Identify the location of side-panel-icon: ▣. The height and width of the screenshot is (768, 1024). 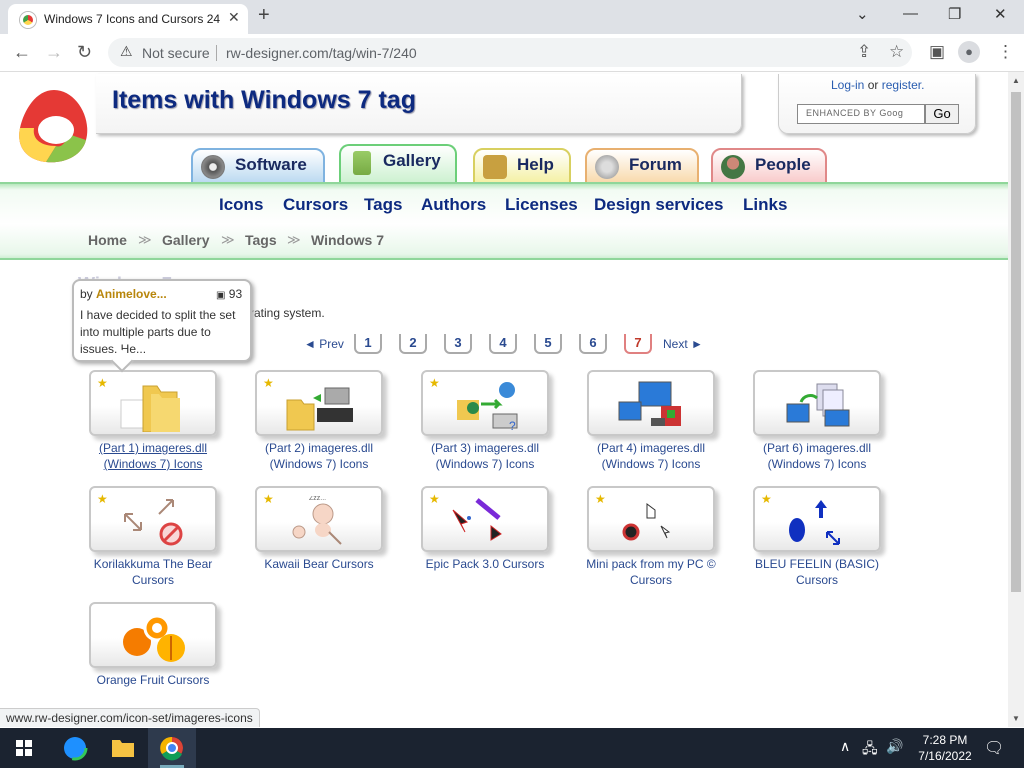
(937, 52).